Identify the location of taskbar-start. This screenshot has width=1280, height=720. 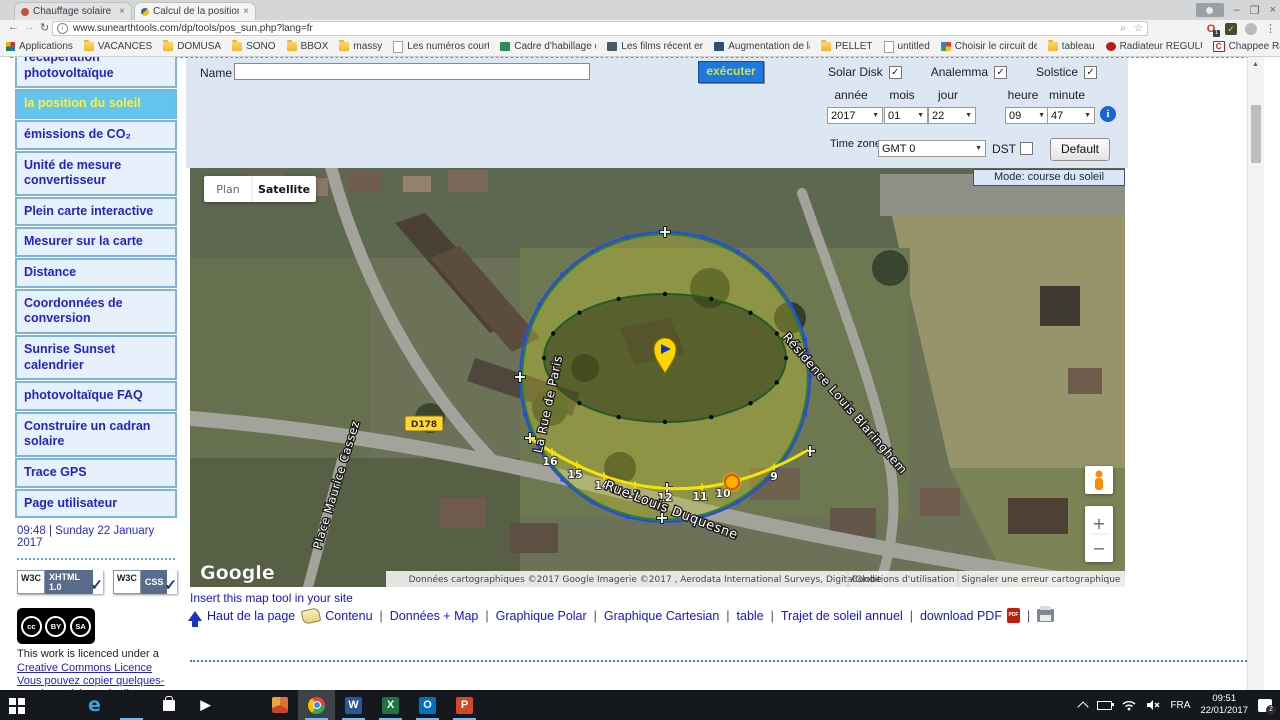
(20, 705).